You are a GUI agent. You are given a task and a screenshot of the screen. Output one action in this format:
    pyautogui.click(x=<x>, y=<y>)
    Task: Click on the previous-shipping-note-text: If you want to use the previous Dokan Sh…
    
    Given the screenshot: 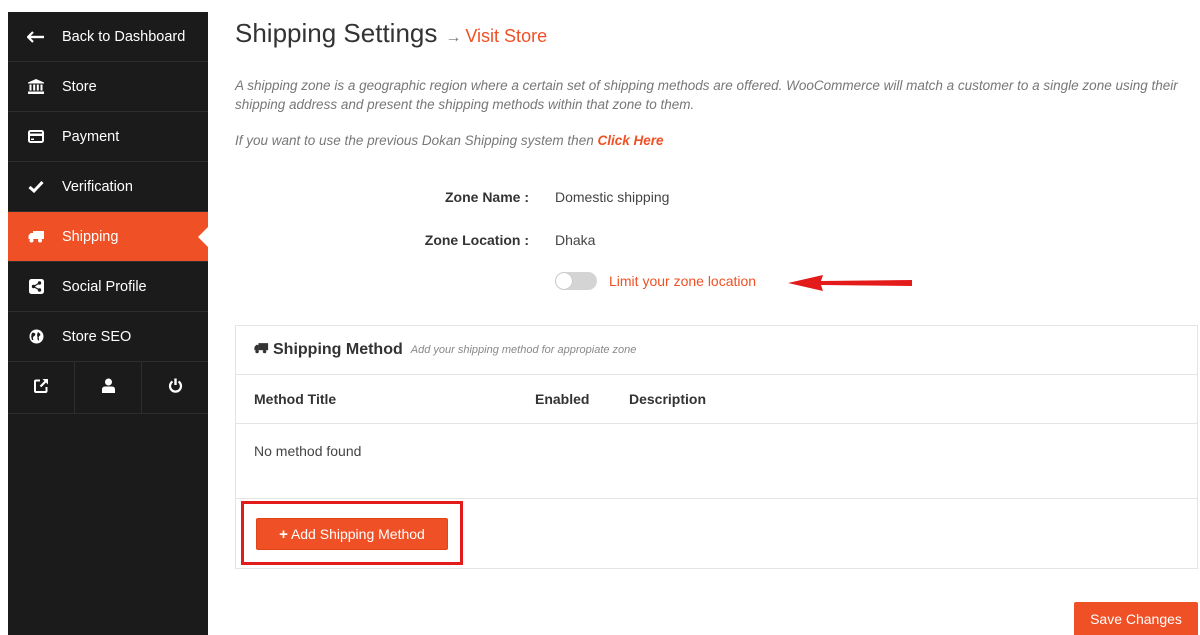 What is the action you would take?
    pyautogui.click(x=416, y=140)
    